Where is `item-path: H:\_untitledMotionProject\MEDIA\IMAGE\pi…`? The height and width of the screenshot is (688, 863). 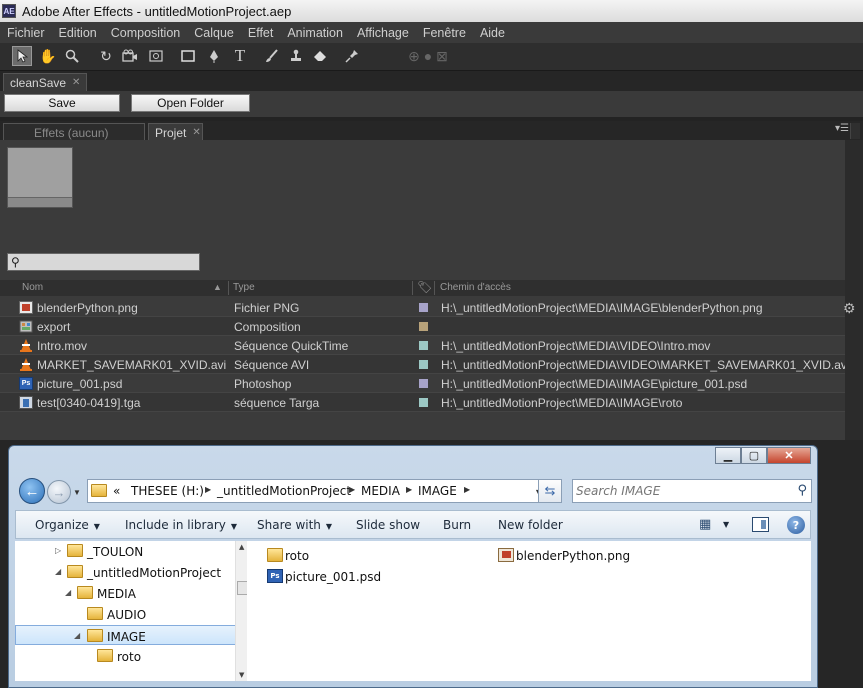 item-path: H:\_untitledMotionProject\MEDIA\IMAGE\pi… is located at coordinates (594, 384).